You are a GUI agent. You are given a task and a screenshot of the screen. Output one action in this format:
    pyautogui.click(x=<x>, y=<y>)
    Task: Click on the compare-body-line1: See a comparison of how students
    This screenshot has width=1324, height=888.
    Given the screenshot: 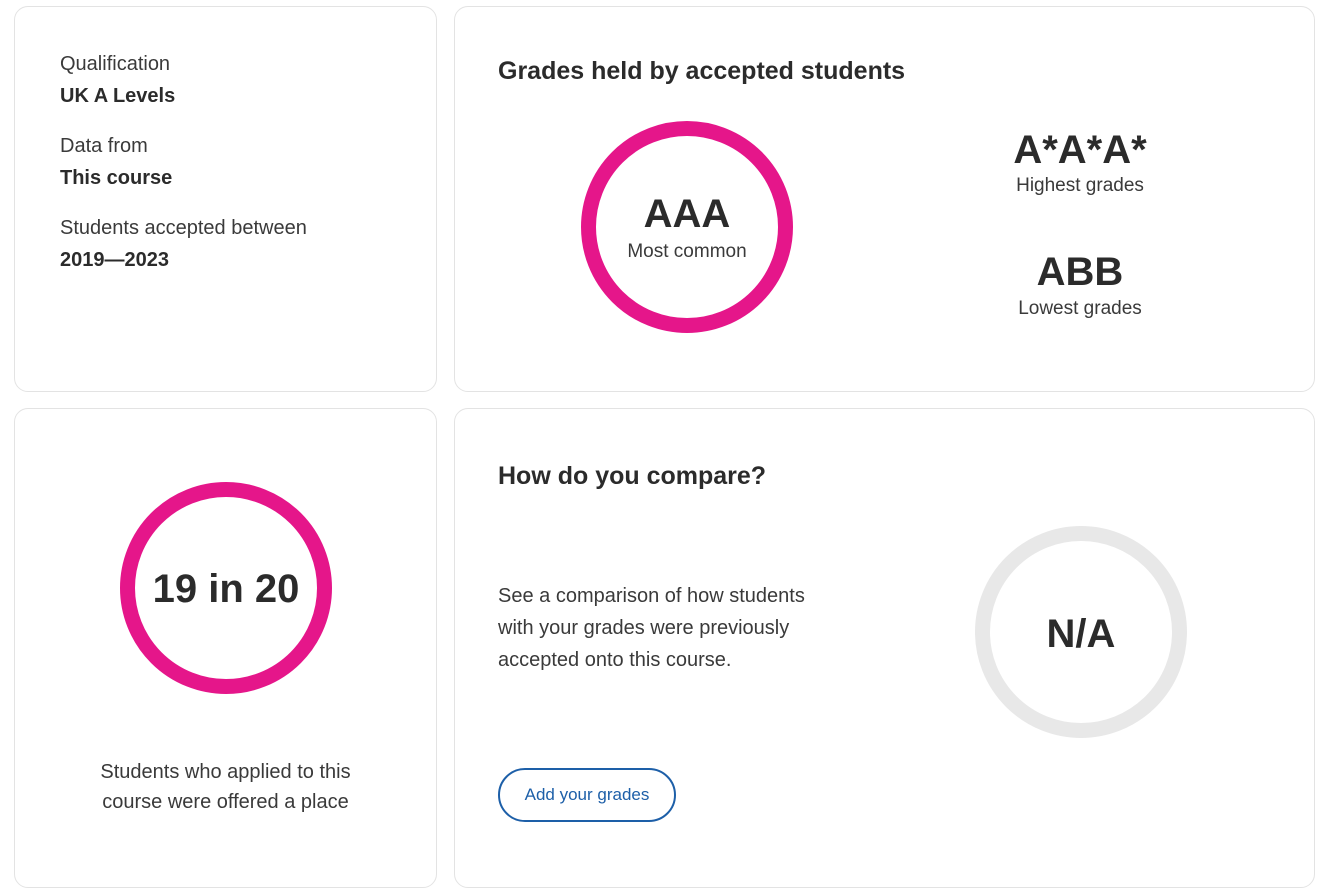 What is the action you would take?
    pyautogui.click(x=651, y=596)
    